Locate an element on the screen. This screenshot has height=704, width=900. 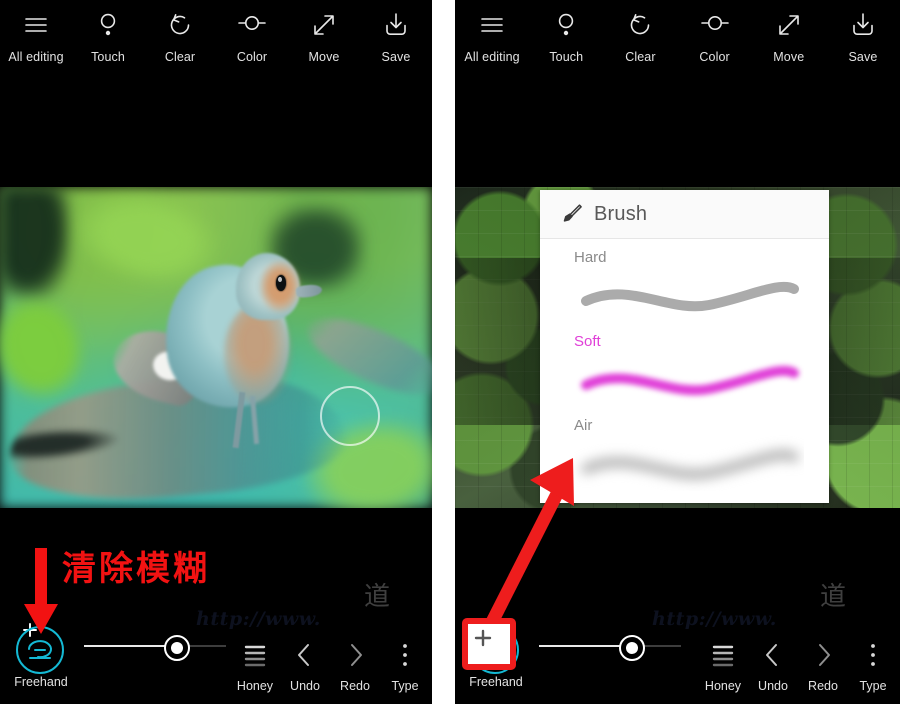
annotation-caption: 清除模糊 is located at coordinates (136, 569).